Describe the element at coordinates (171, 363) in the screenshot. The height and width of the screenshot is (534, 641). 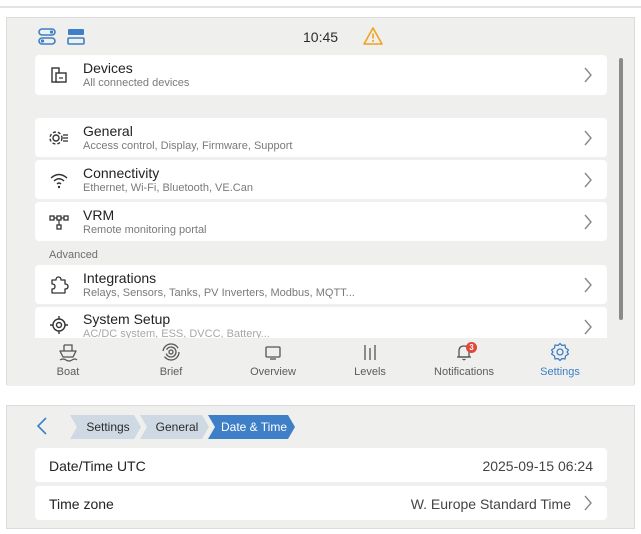
I see `nav-brief: Brief` at that location.